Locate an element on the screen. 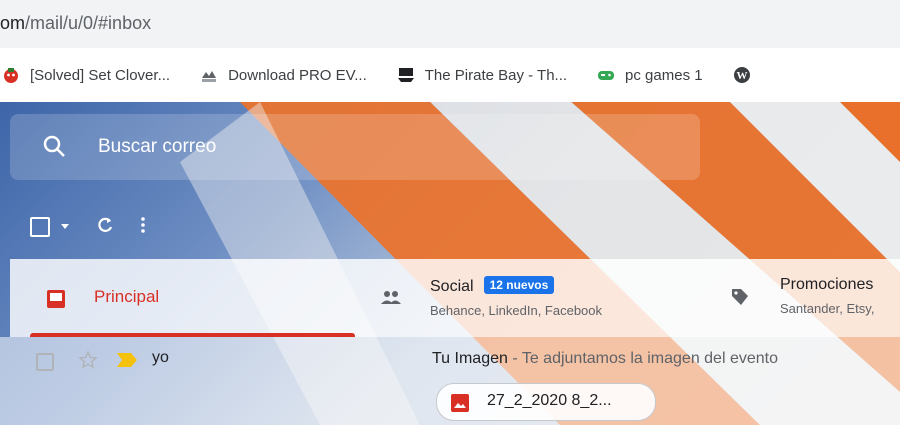  important-marker-icon is located at coordinates (127, 362).